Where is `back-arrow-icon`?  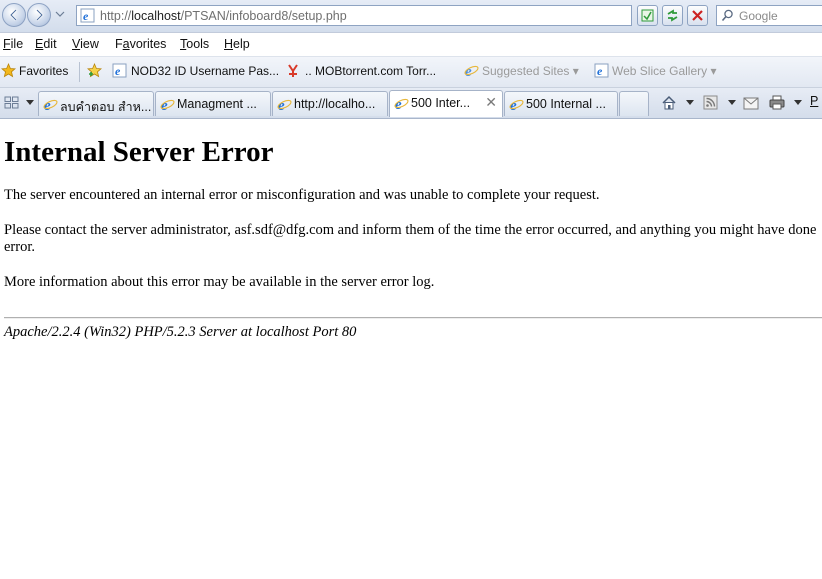
back-arrow-icon is located at coordinates (13, 15).